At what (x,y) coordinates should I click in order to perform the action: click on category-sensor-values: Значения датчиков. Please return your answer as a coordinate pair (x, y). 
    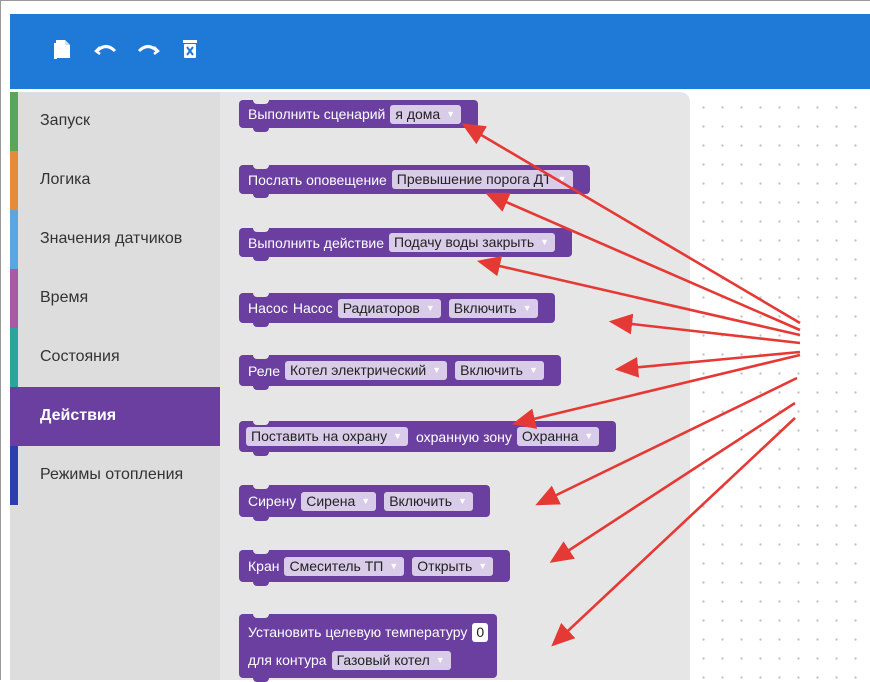
    Looking at the image, I should click on (115, 239).